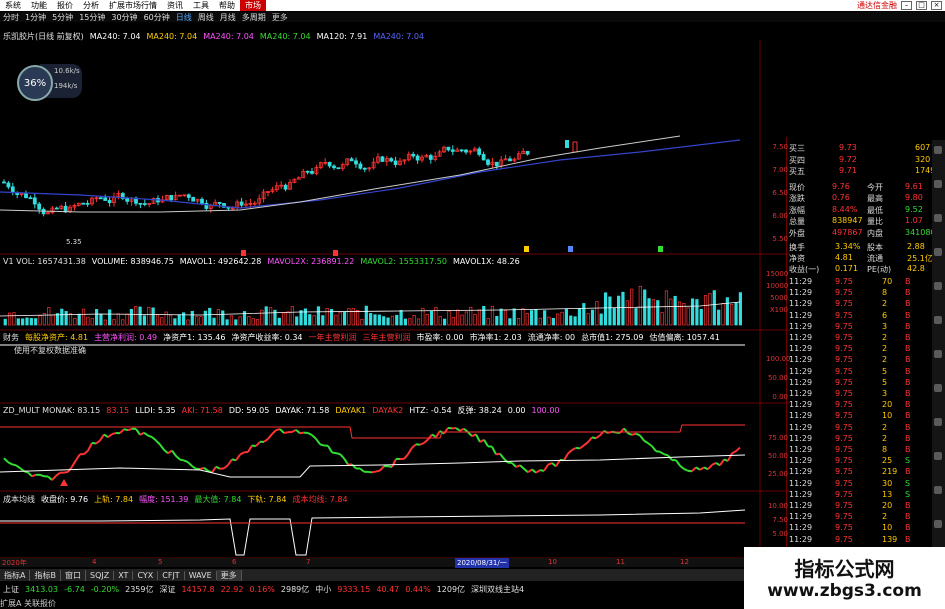 Image resolution: width=945 pixels, height=609 pixels. What do you see at coordinates (194, 337) in the screenshot?
I see `legend-item: 净资产1: 135.46` at bounding box center [194, 337].